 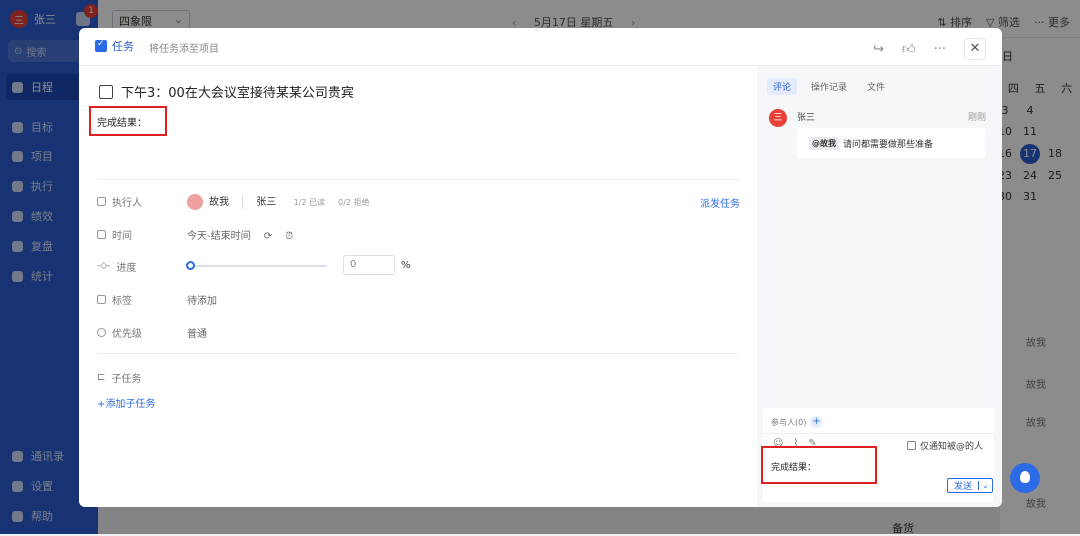 I want to click on task-title: 下午3：00在大会议室接待某某公司贵宾, so click(x=237, y=91).